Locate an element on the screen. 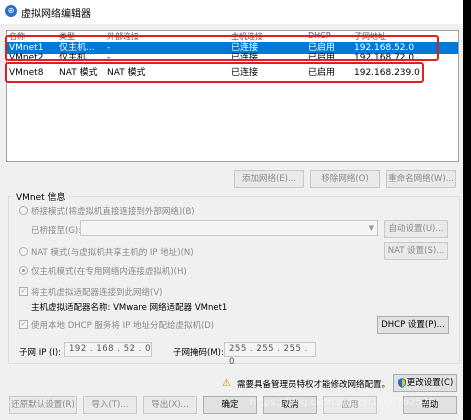 The width and height of the screenshot is (471, 420). admin-notice: 需要具备管理员特权才能修改网络配置。 is located at coordinates (314, 385).